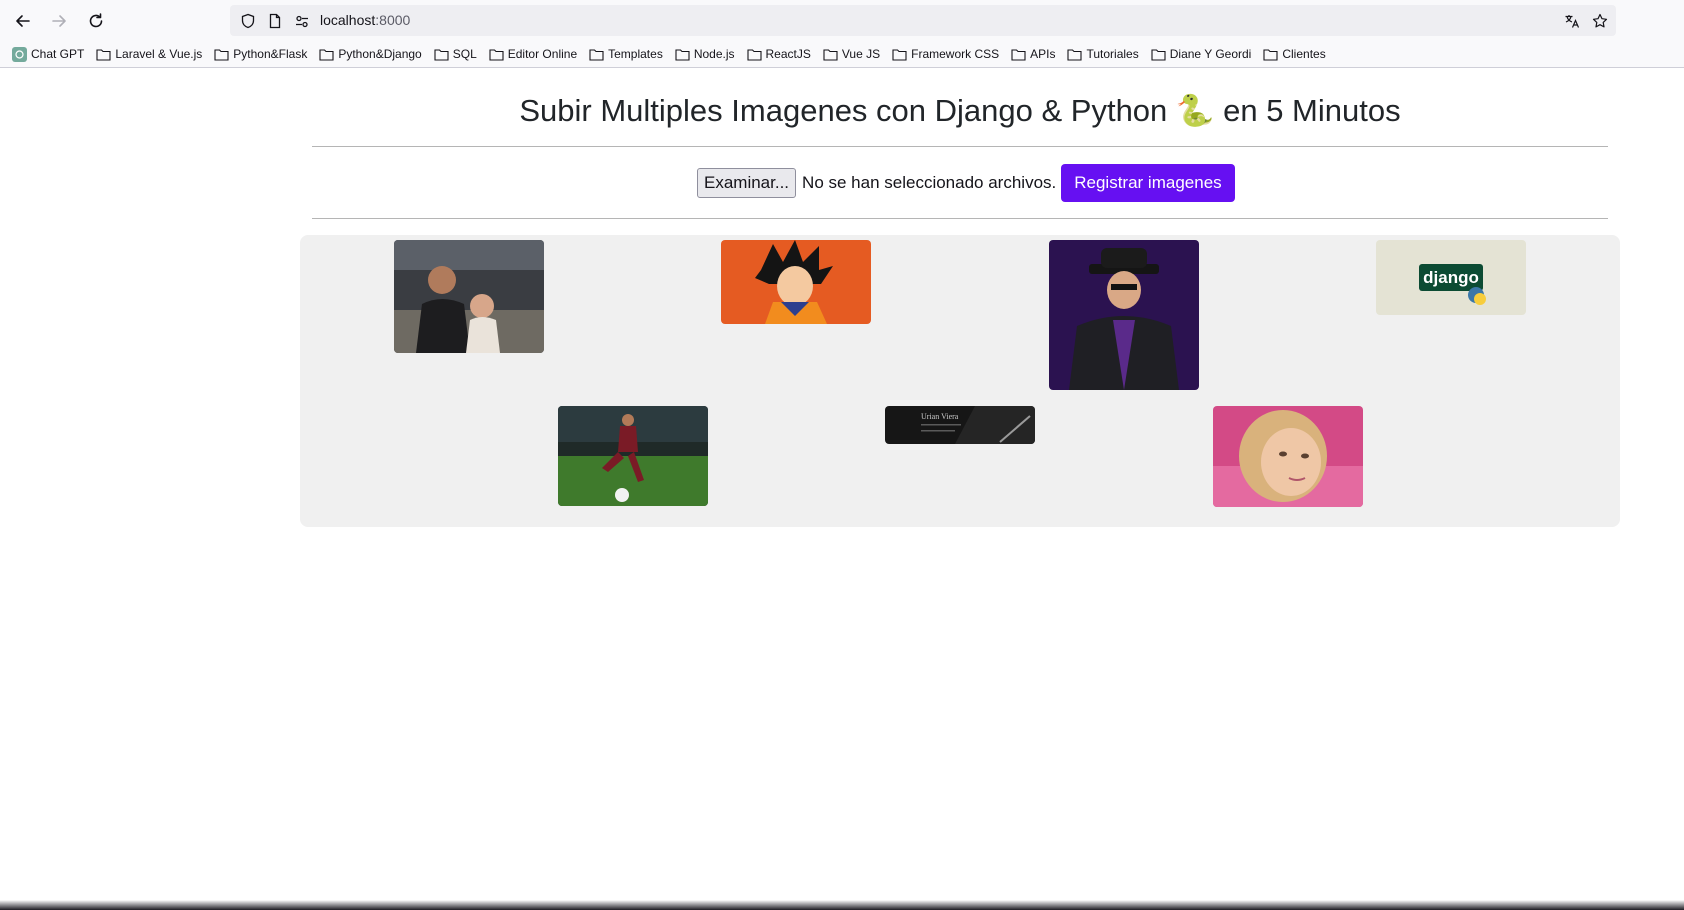 This screenshot has height=910, width=1684. What do you see at coordinates (1124, 315) in the screenshot?
I see `gallery-image-man-in-fedora` at bounding box center [1124, 315].